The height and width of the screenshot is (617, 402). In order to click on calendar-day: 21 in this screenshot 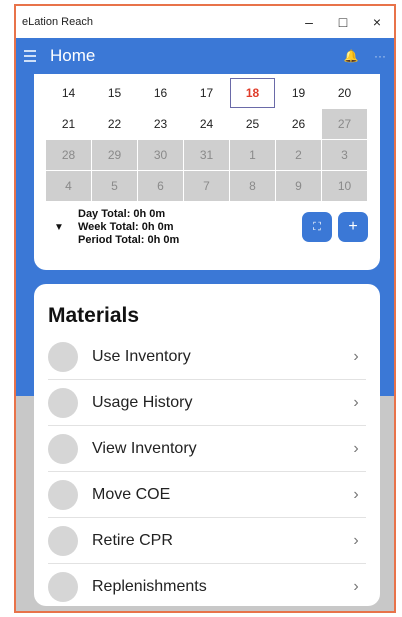, I will do `click(68, 124)`.